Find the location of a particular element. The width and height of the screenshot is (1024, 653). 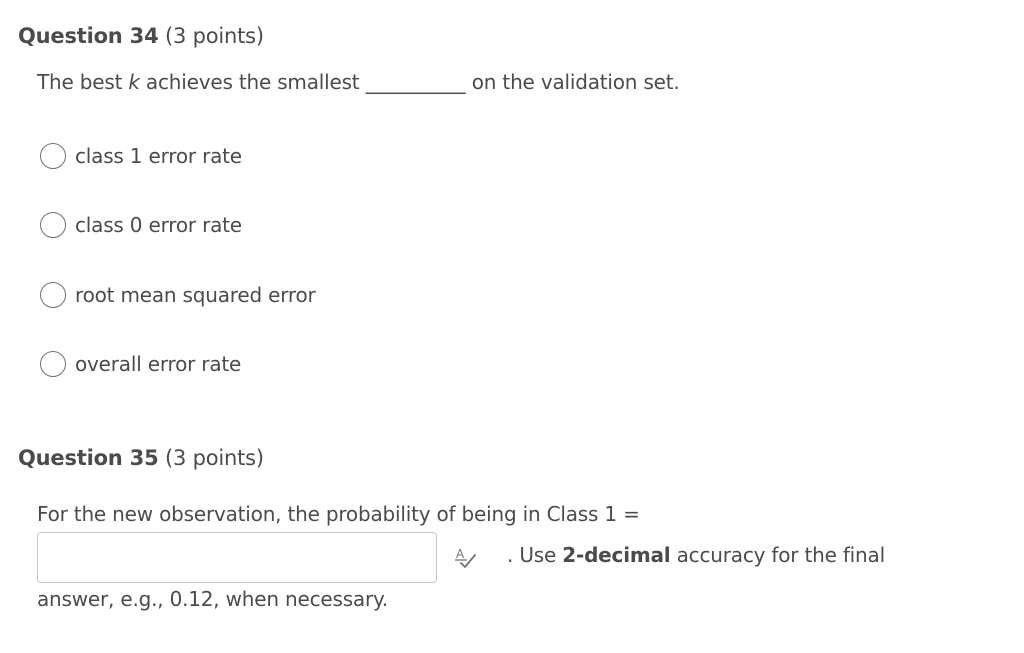

prompt-text-middle: achieves the smallest is located at coordinates (252, 82).